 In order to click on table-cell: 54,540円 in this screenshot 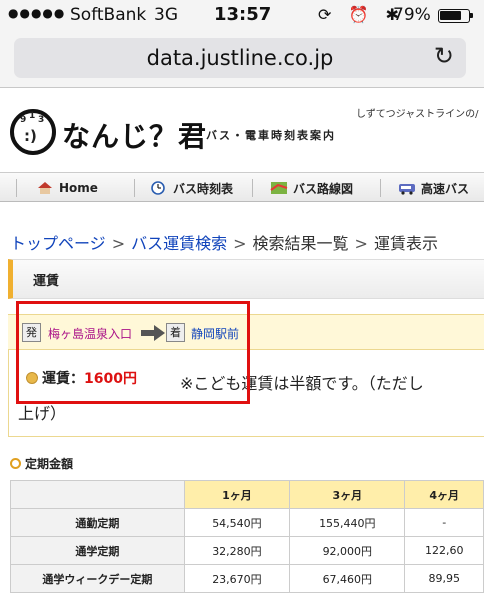, I will do `click(237, 522)`.